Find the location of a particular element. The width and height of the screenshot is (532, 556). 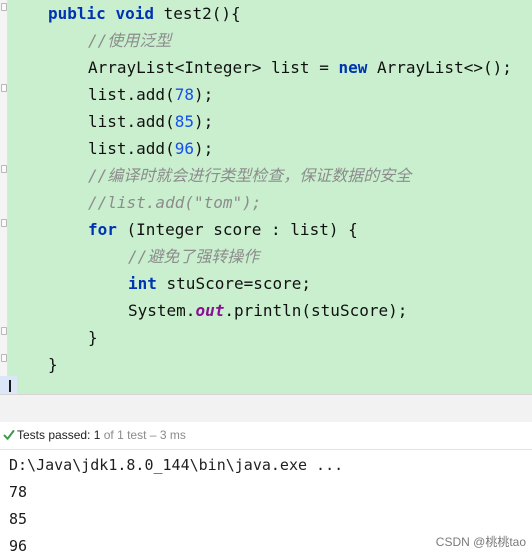

comment: //避免了强转操作 is located at coordinates (194, 256).